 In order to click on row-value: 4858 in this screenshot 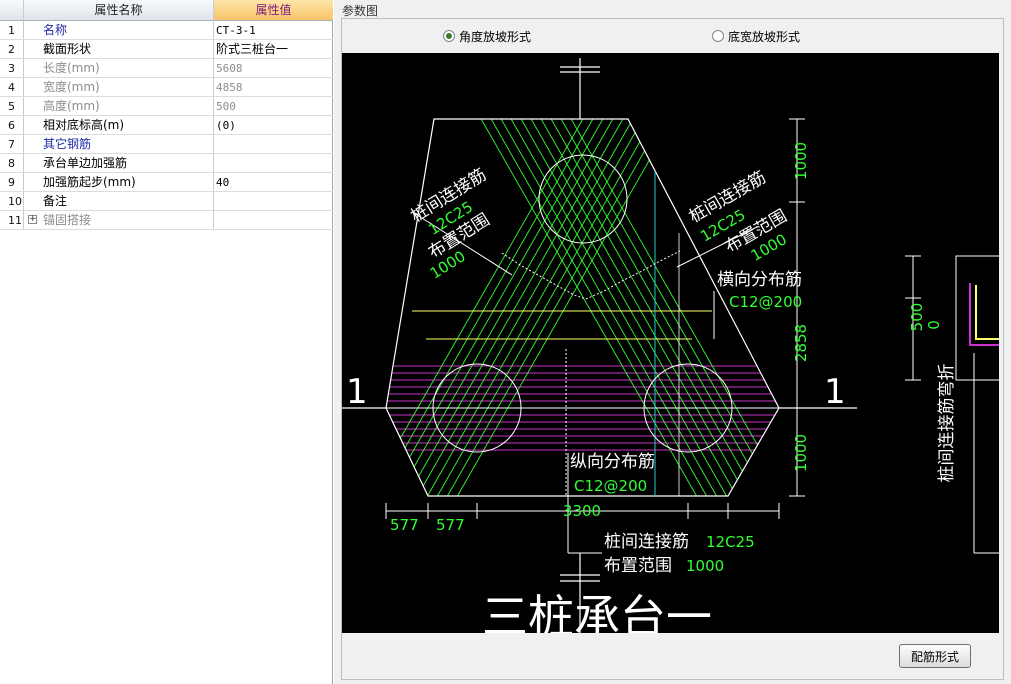, I will do `click(273, 87)`.